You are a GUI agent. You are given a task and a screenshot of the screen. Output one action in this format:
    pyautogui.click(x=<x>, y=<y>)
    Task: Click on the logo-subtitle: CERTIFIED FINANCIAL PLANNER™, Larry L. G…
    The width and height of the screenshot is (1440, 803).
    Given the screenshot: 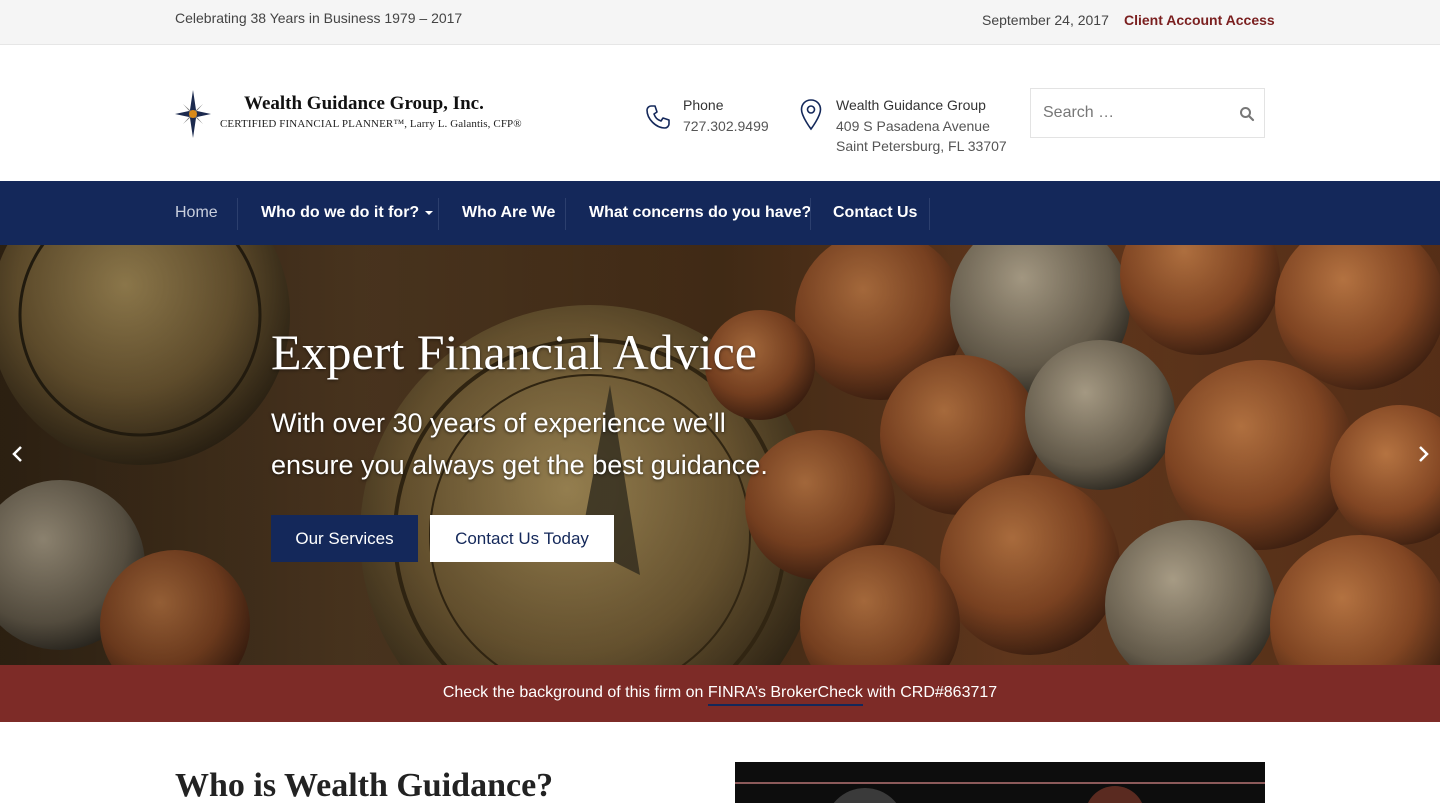 What is the action you would take?
    pyautogui.click(x=371, y=124)
    